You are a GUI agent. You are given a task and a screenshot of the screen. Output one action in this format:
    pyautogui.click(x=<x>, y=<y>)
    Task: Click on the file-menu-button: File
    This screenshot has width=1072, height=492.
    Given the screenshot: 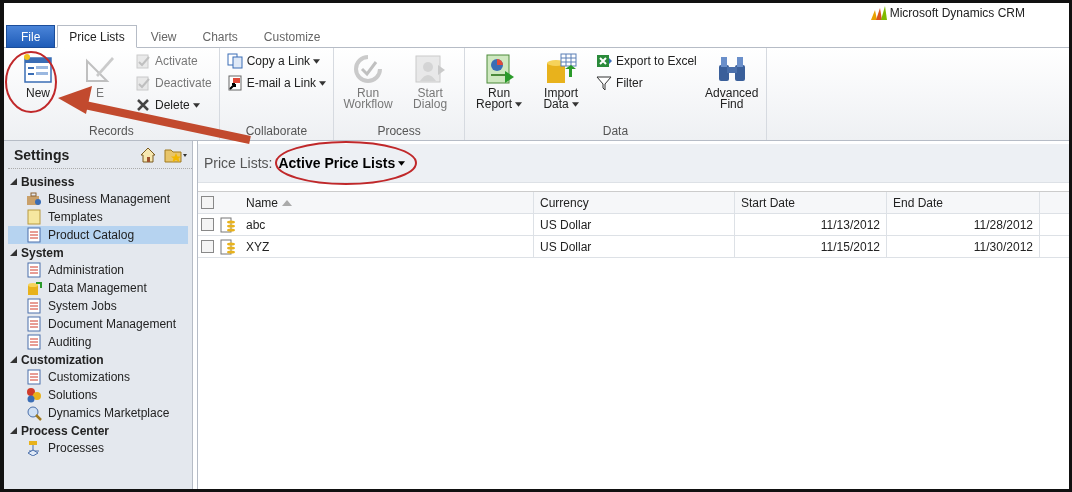 What is the action you would take?
    pyautogui.click(x=31, y=36)
    